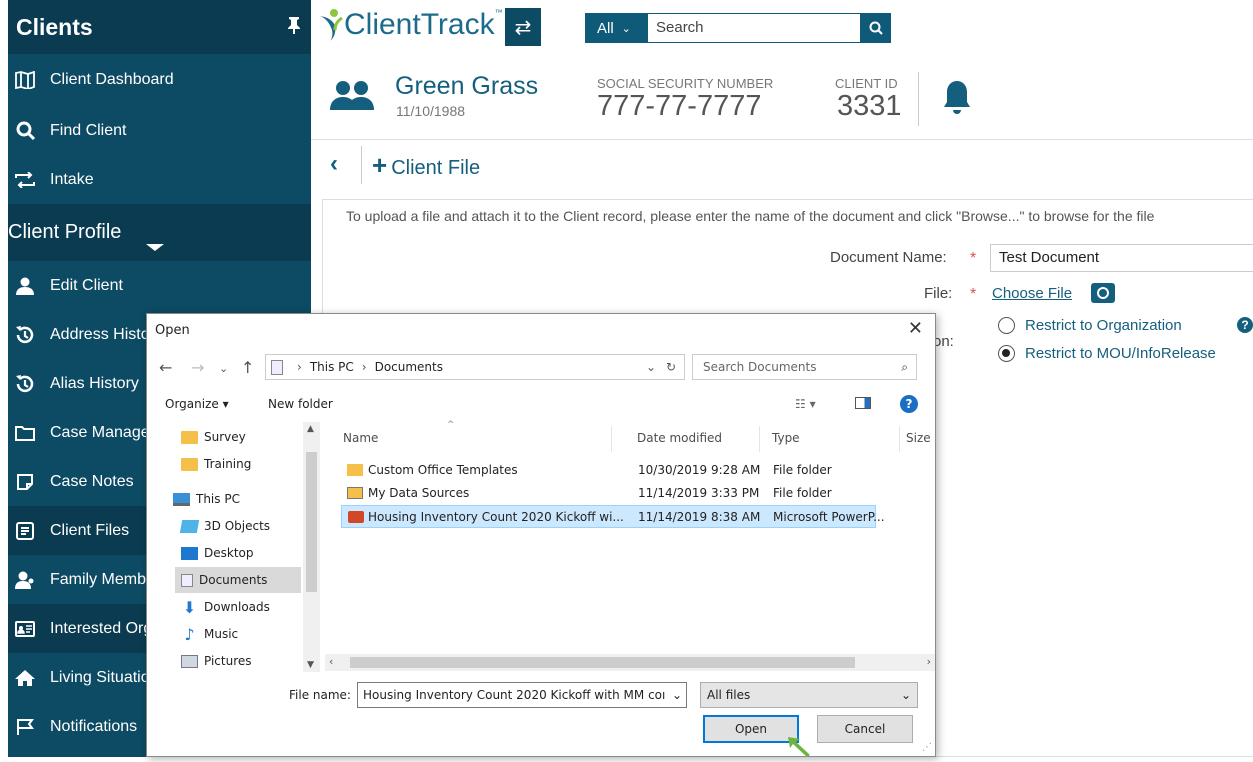 The height and width of the screenshot is (762, 1253). Describe the element at coordinates (541, 405) in the screenshot. I see `dialog-toolbar: Organize ▾ New folder ☷ ▾ ?` at that location.